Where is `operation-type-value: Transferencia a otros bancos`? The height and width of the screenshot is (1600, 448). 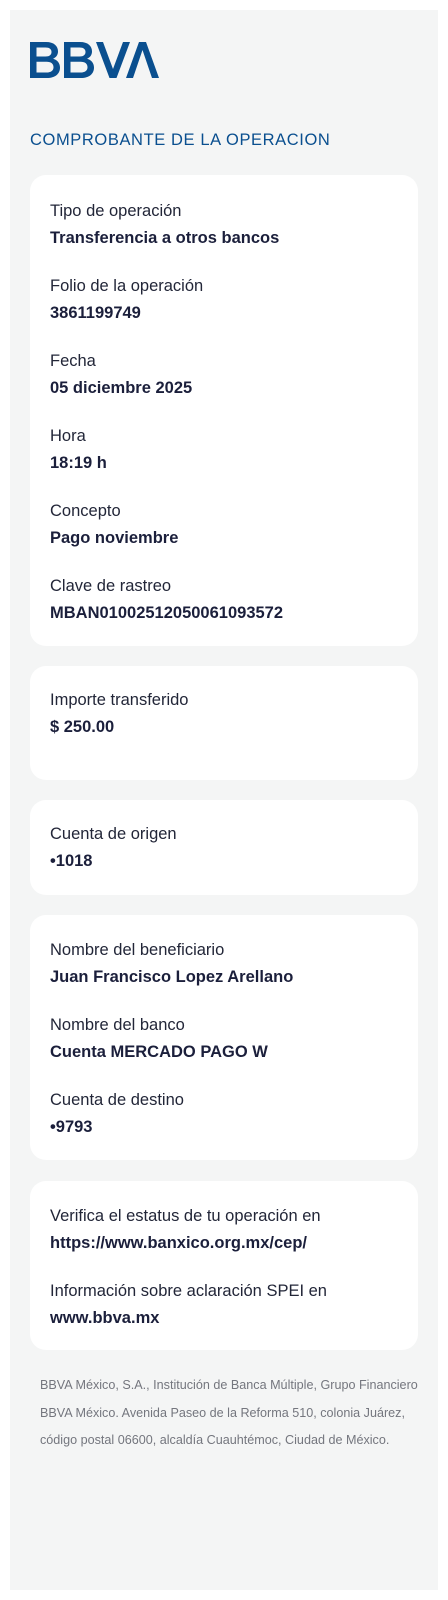 operation-type-value: Transferencia a otros bancos is located at coordinates (165, 238).